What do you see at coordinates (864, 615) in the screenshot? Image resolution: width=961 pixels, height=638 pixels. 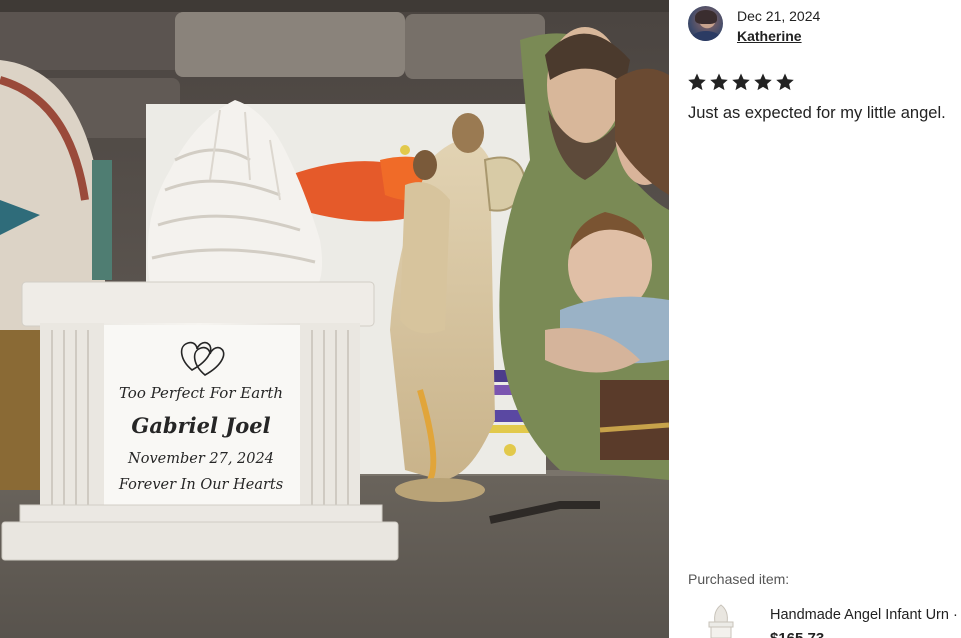 I see `purchased-item-title-link: Handmade Angel Infant Urn ·` at bounding box center [864, 615].